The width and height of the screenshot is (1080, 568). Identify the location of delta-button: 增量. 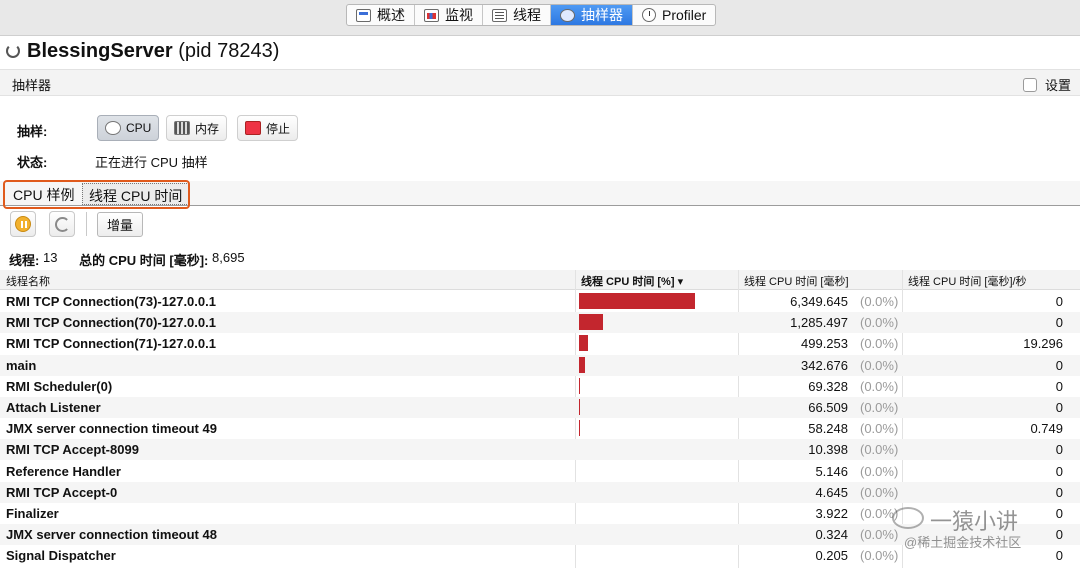
(120, 224).